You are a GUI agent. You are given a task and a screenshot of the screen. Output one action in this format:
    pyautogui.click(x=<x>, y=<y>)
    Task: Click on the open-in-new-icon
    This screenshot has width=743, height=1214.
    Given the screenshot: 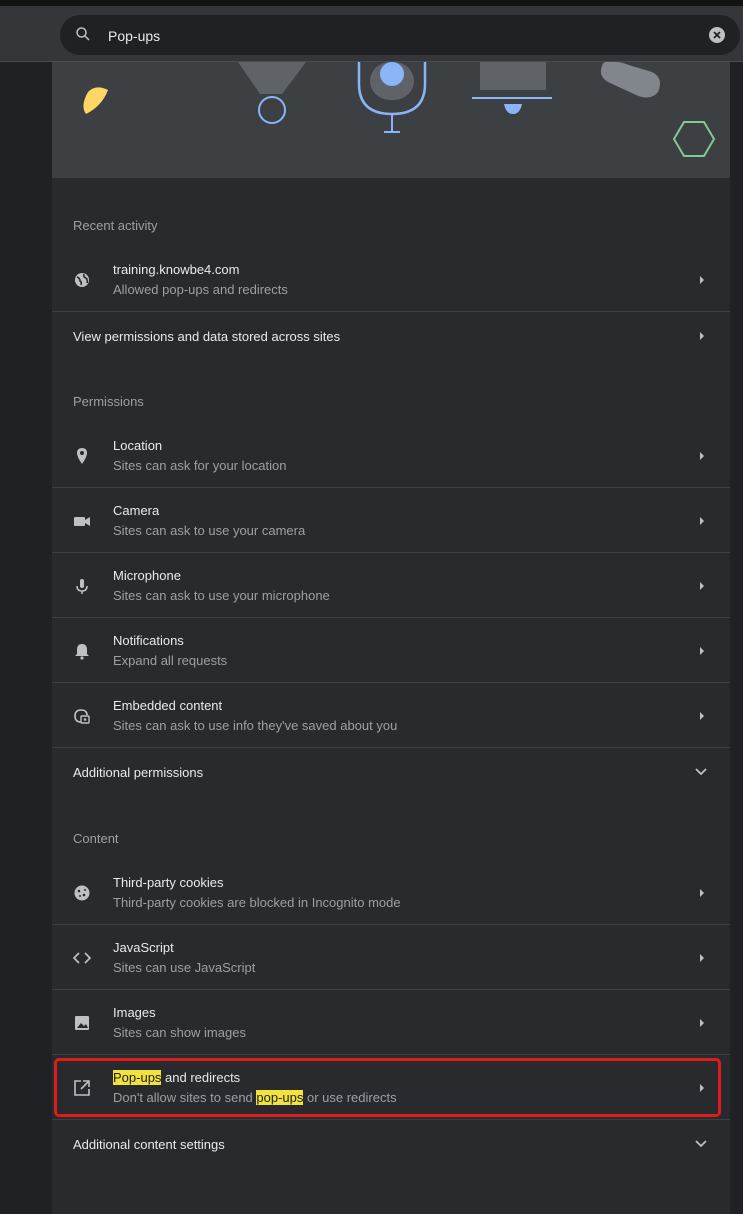 What is the action you would take?
    pyautogui.click(x=82, y=1088)
    